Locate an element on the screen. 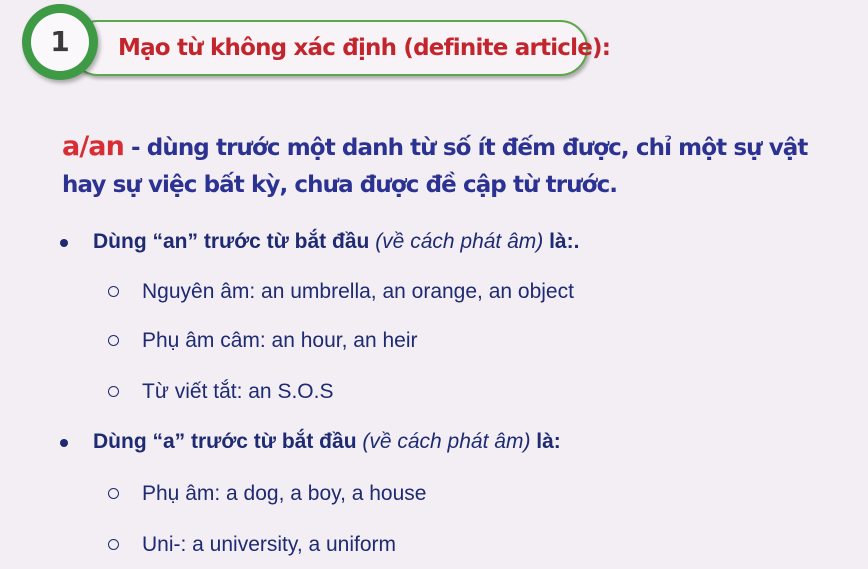 The image size is (868, 569). sub-item-text: Phụ âm: a dog, a boy, a house is located at coordinates (284, 493).